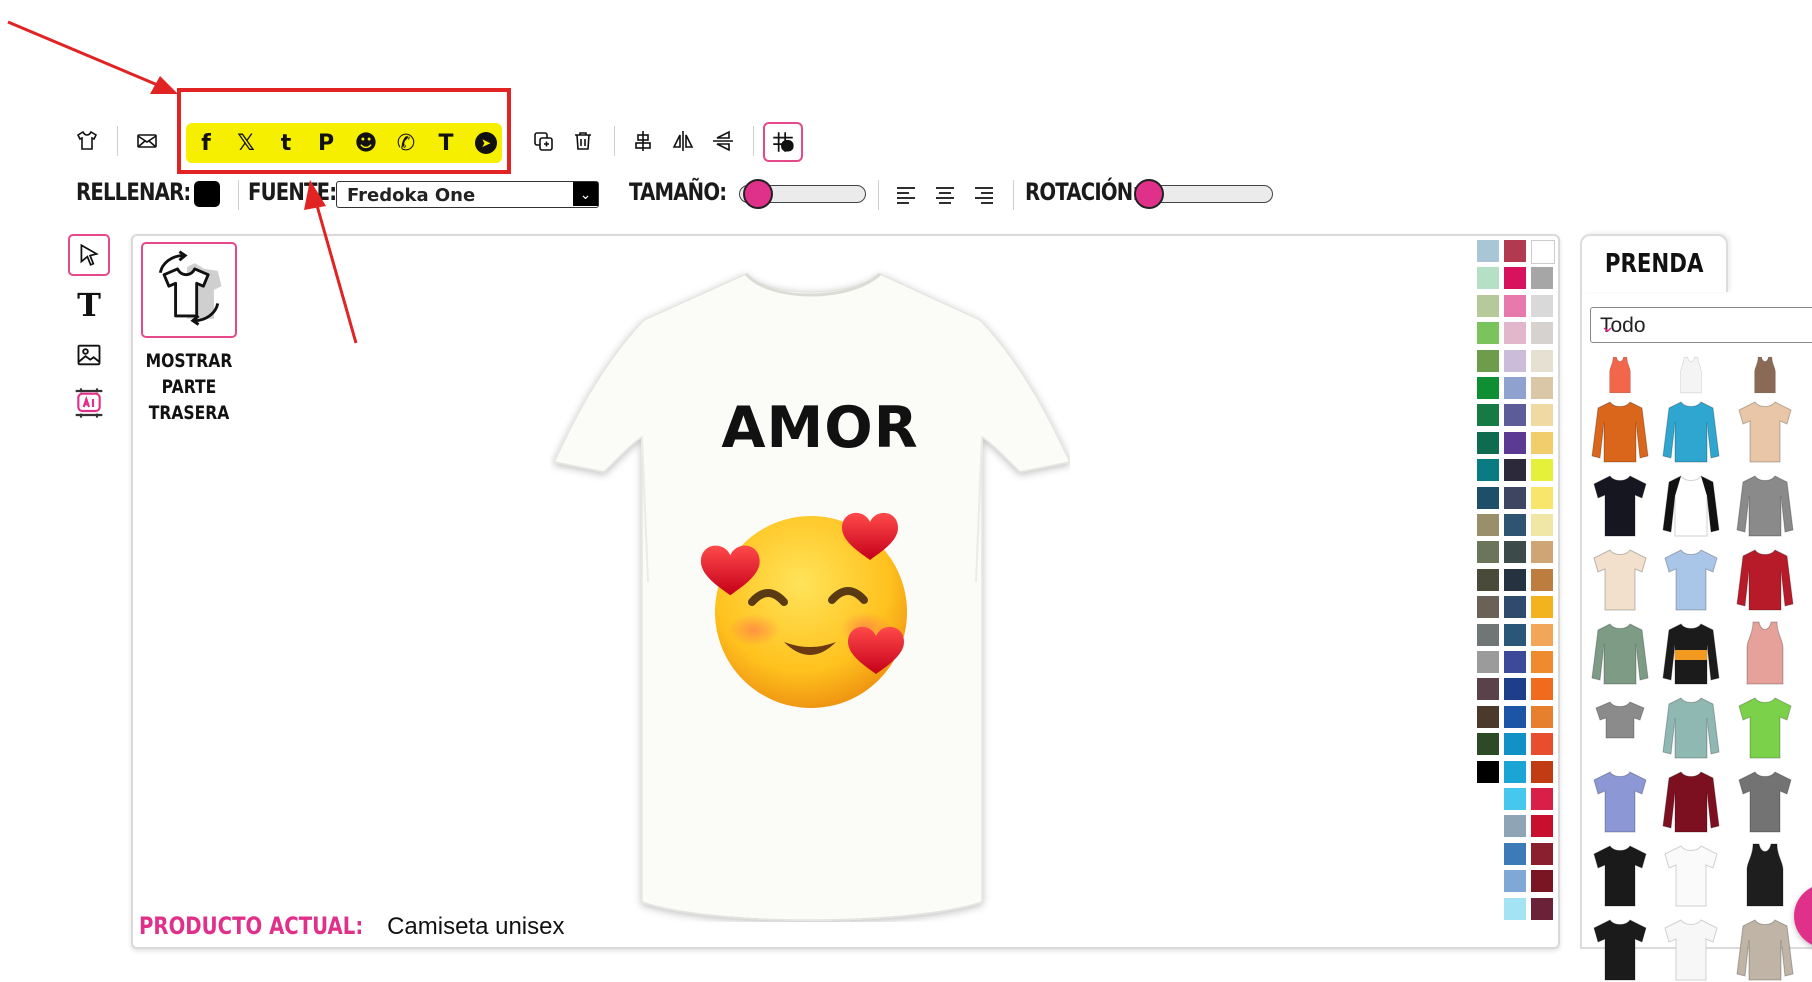 This screenshot has width=1812, height=982. Describe the element at coordinates (643, 141) in the screenshot. I see `align-vertical-icon` at that location.